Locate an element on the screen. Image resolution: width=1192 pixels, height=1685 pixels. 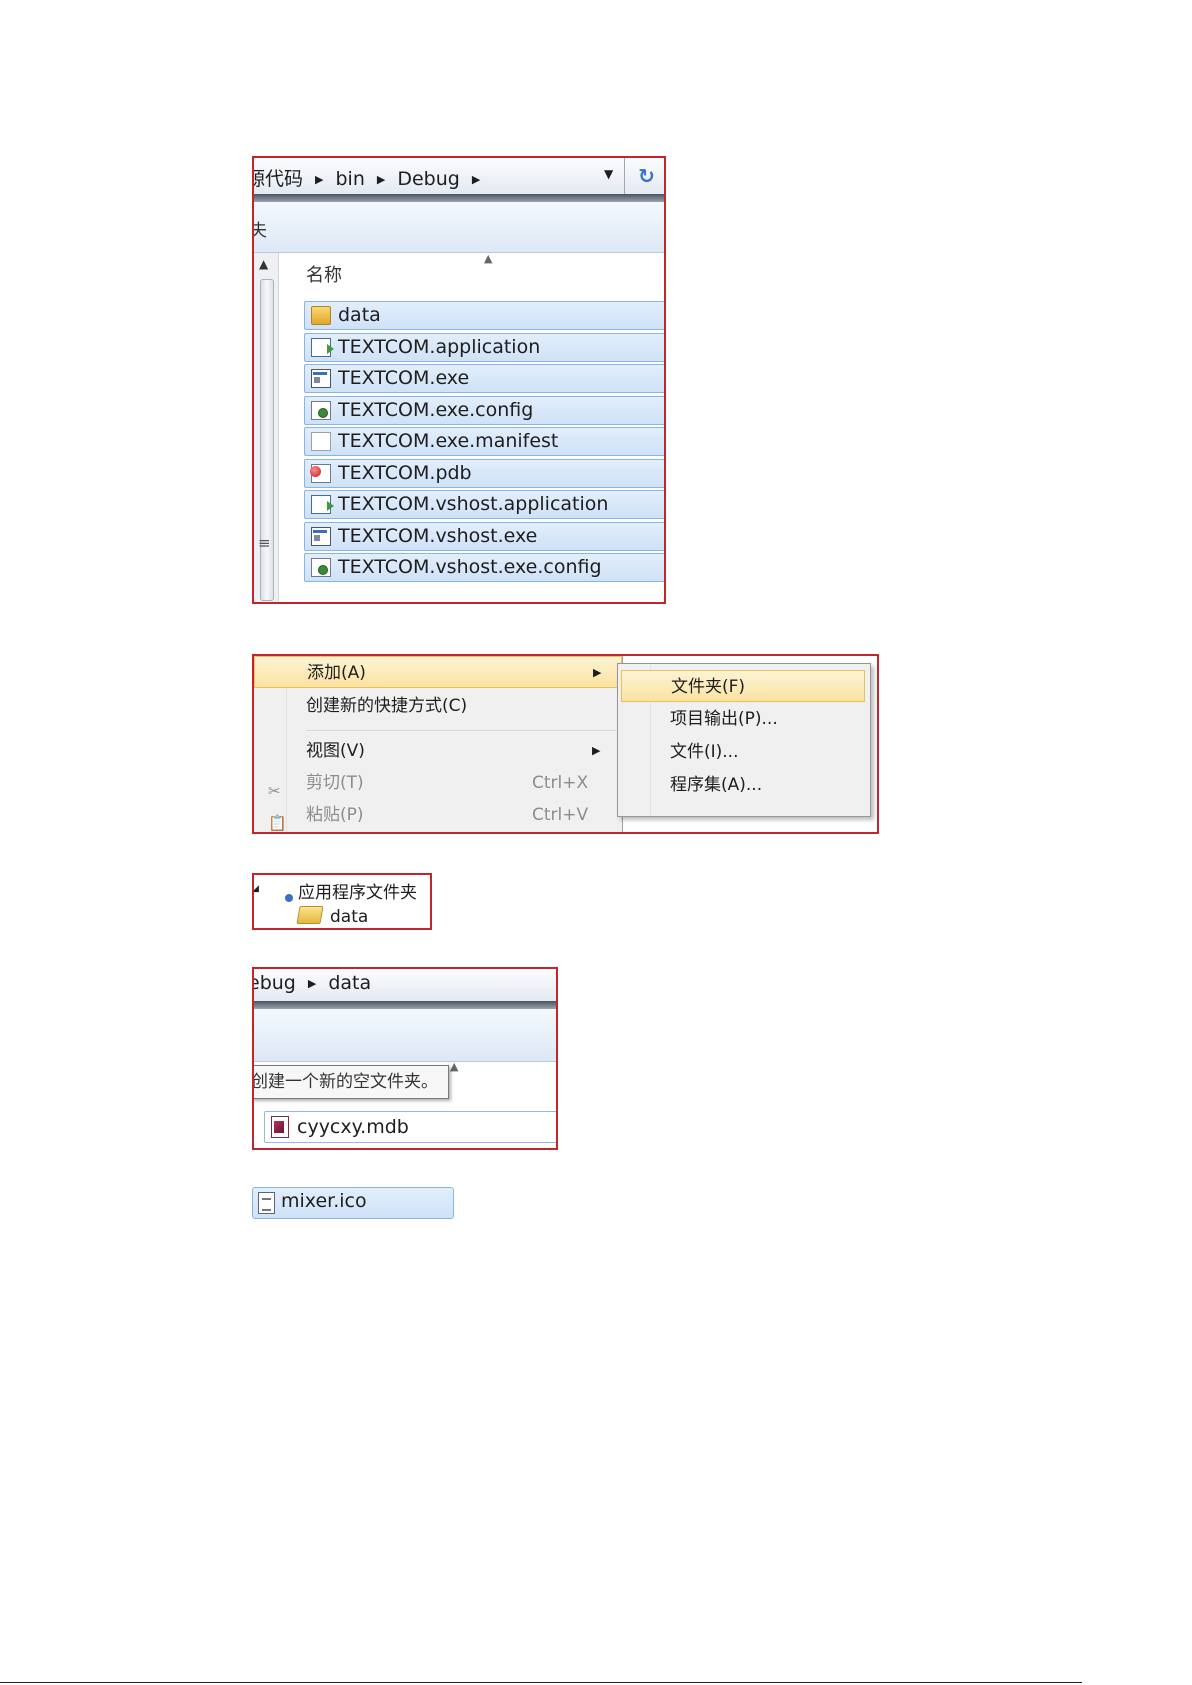
menu-item-add: 添加(A) ▶ is located at coordinates (438, 672).